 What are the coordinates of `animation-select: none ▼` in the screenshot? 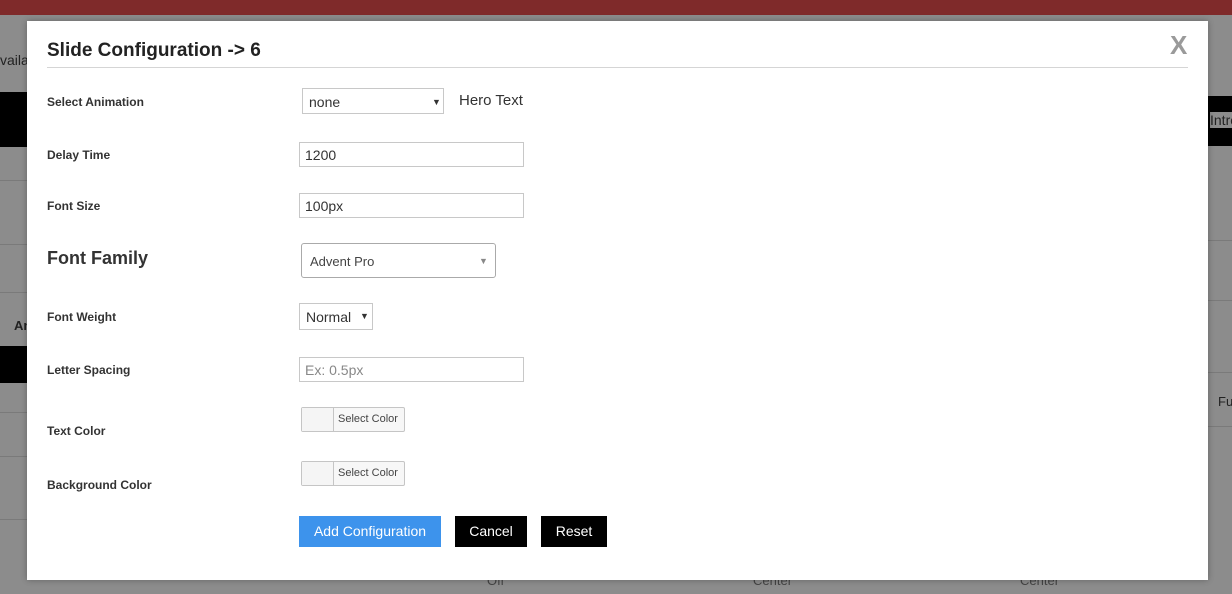 It's located at (373, 101).